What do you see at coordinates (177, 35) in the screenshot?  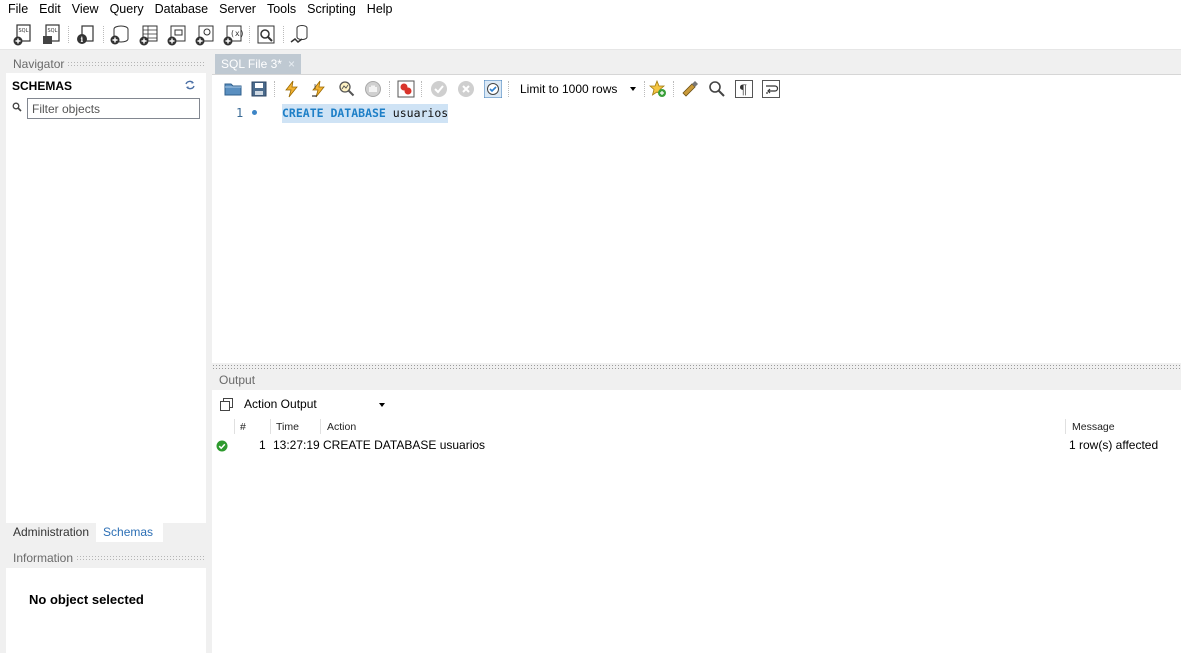 I see `create-view-icon` at bounding box center [177, 35].